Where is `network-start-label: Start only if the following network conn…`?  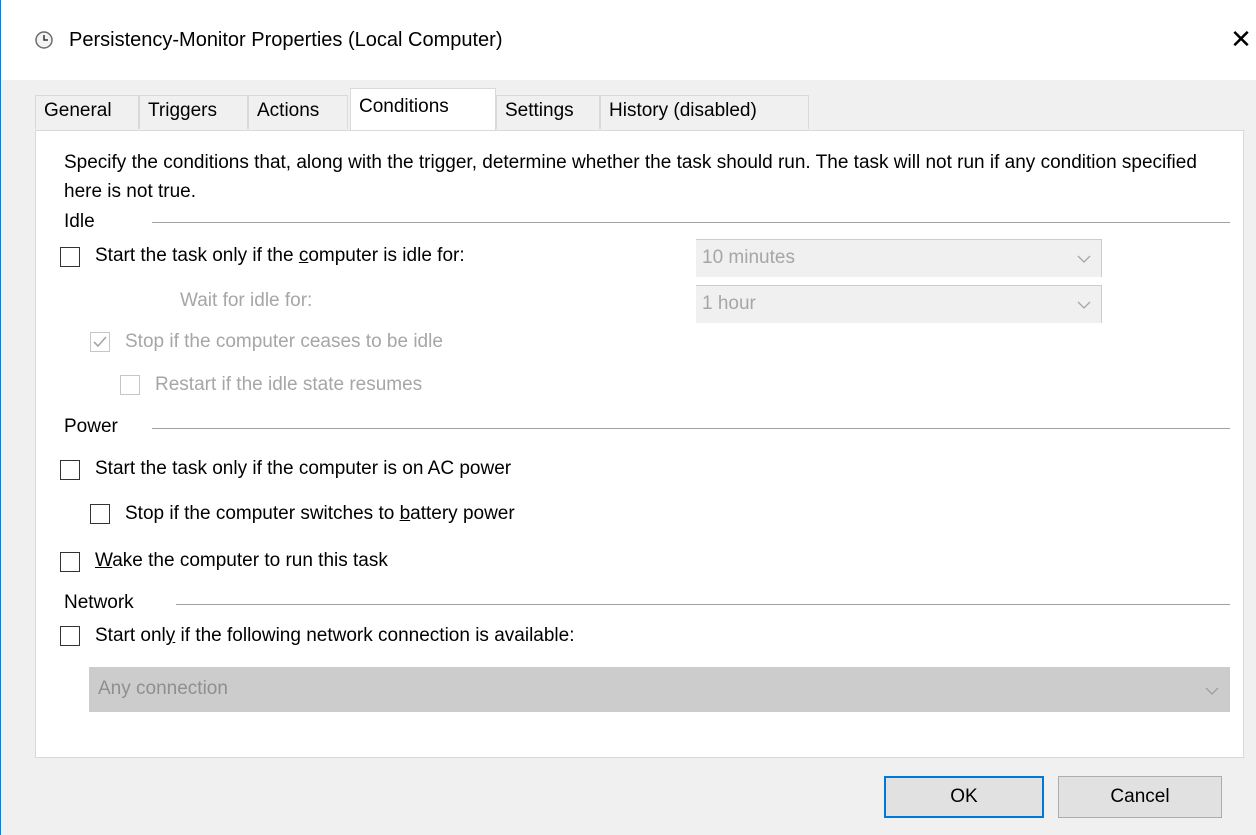
network-start-label: Start only if the following network conn… is located at coordinates (335, 635).